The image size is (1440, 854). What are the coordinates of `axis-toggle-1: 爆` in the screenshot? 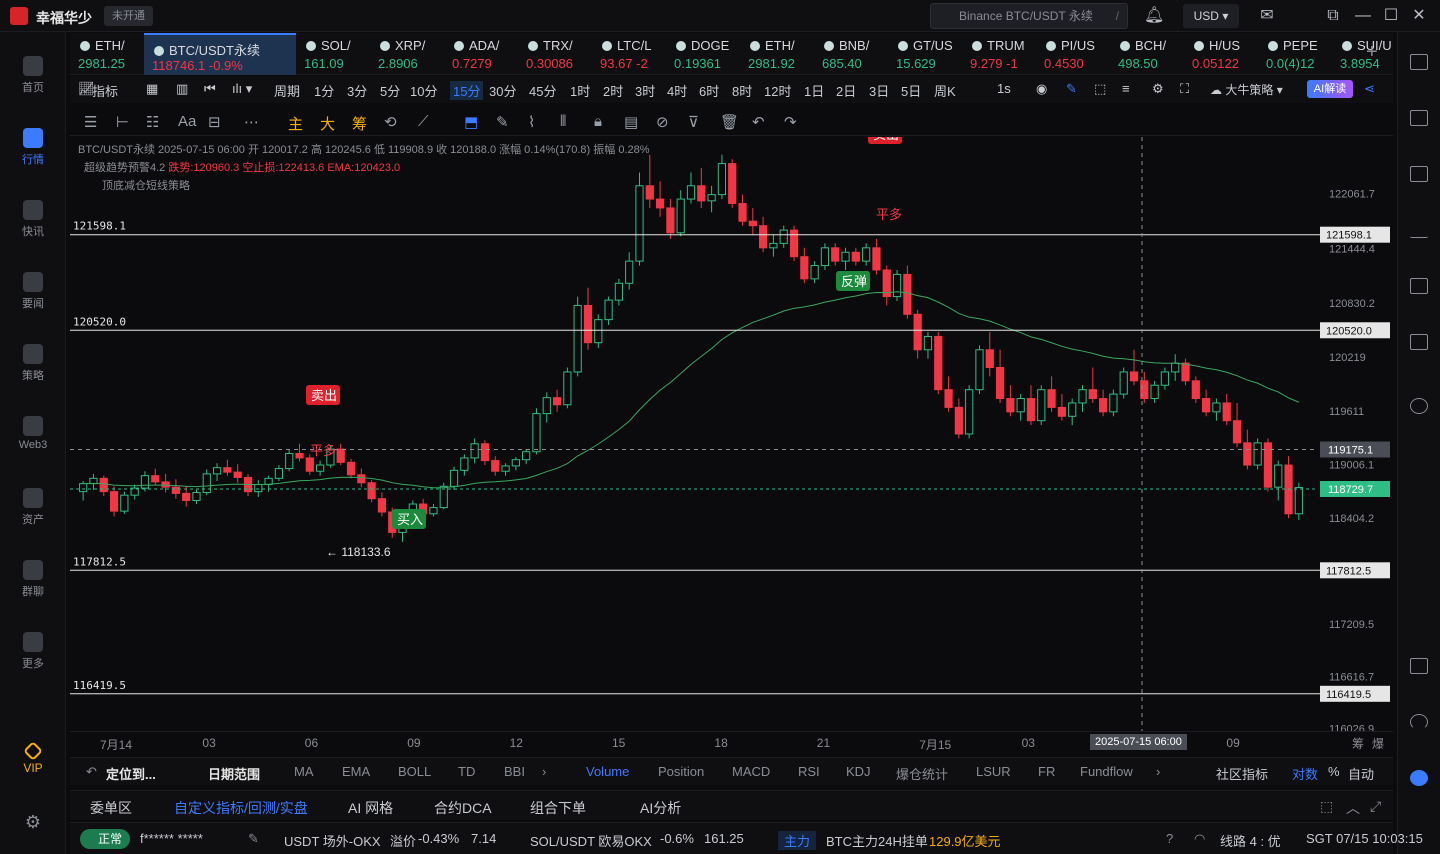 It's located at (1378, 743).